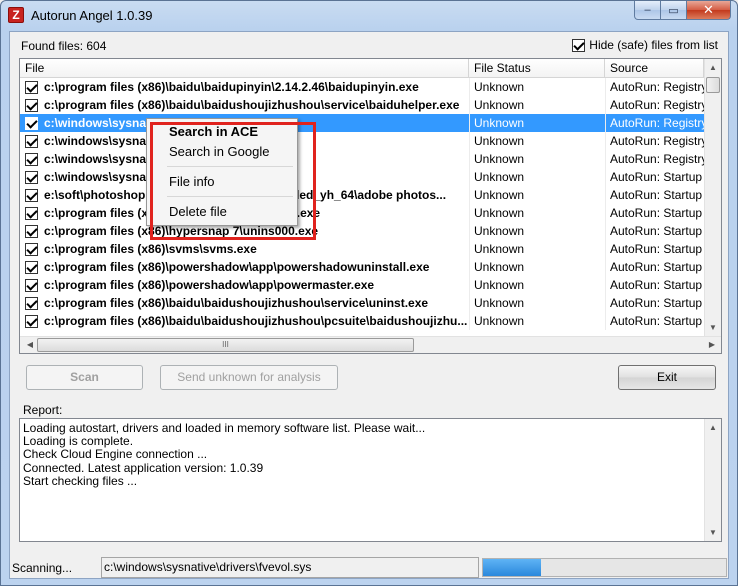  Describe the element at coordinates (653, 45) in the screenshot. I see `hide-safe-label: Hide (safe) files from list` at that location.